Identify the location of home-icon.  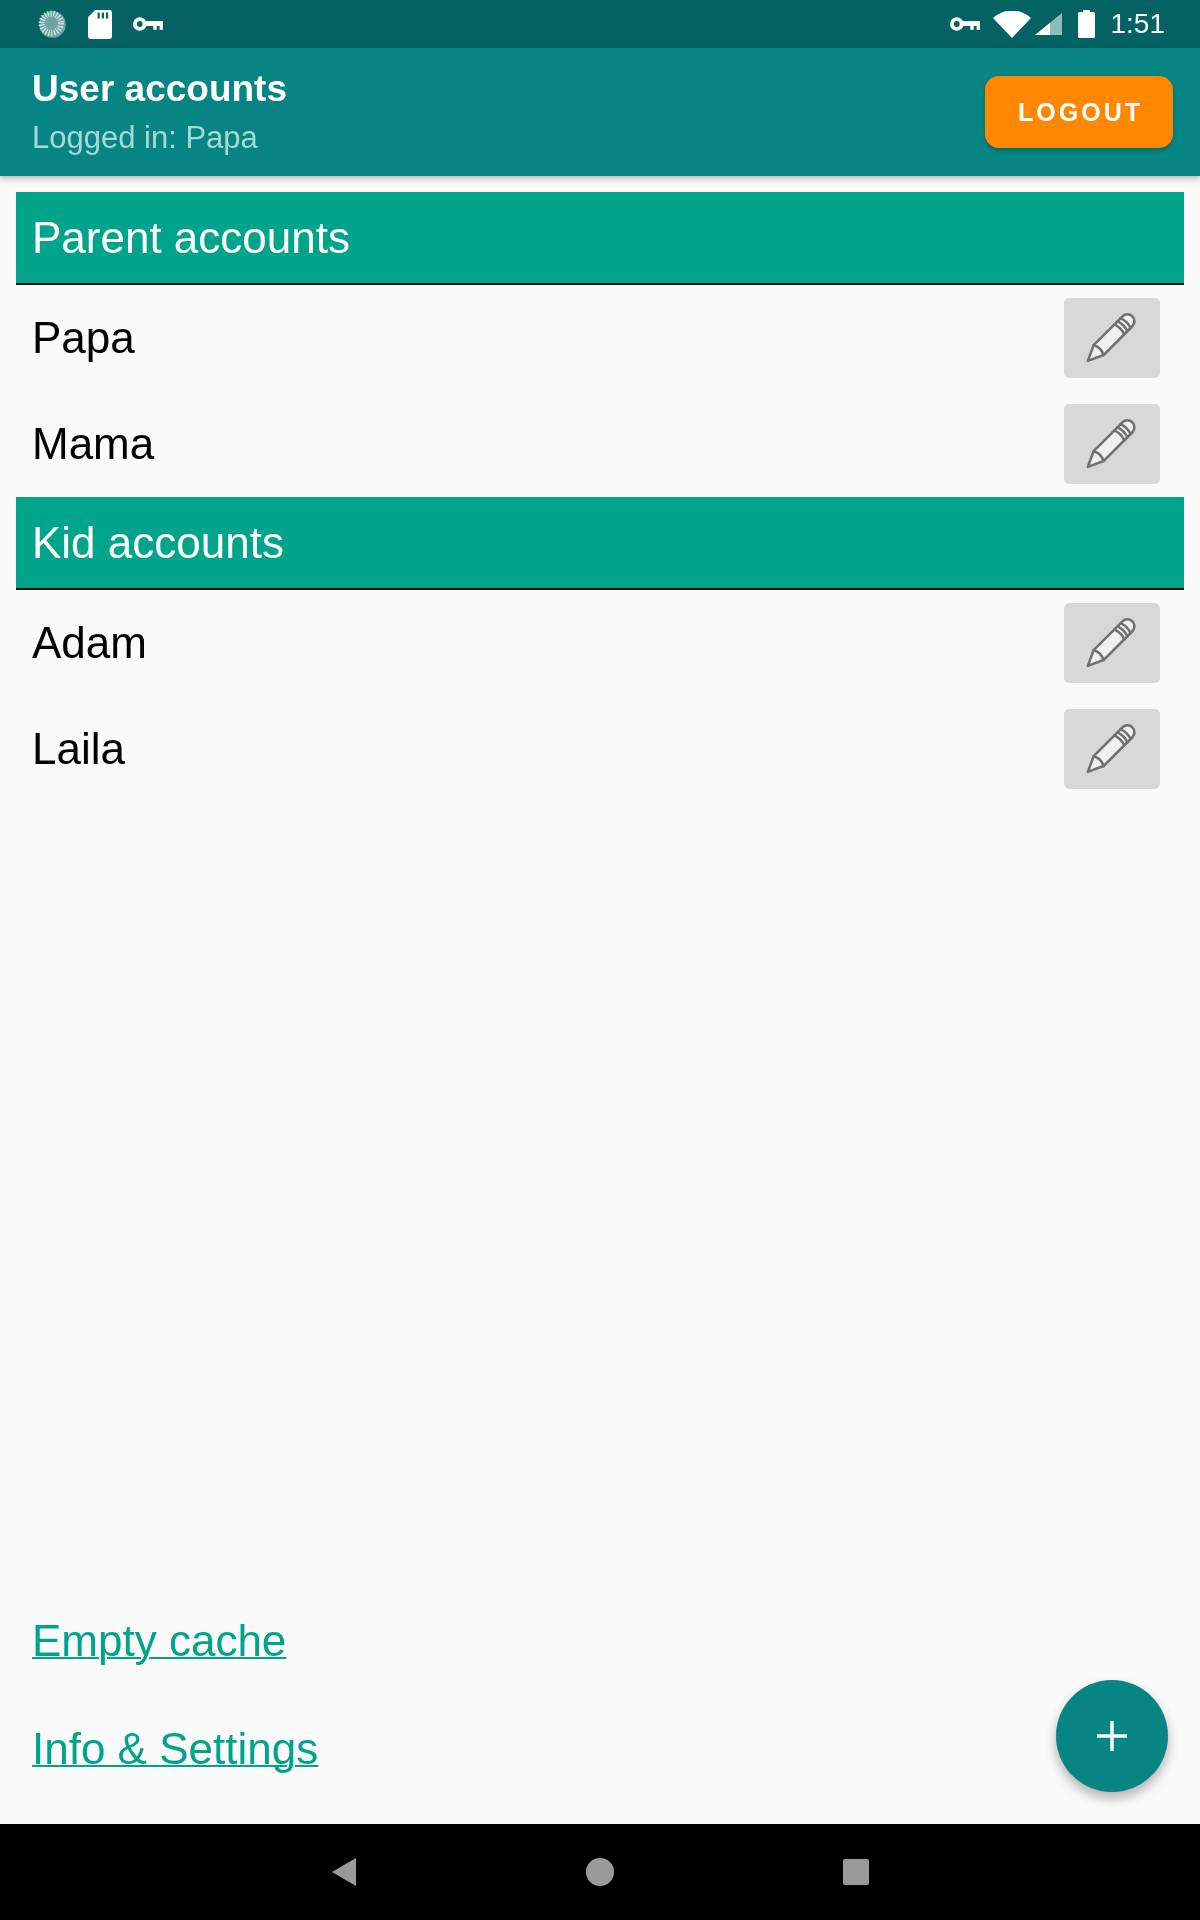
(600, 1872).